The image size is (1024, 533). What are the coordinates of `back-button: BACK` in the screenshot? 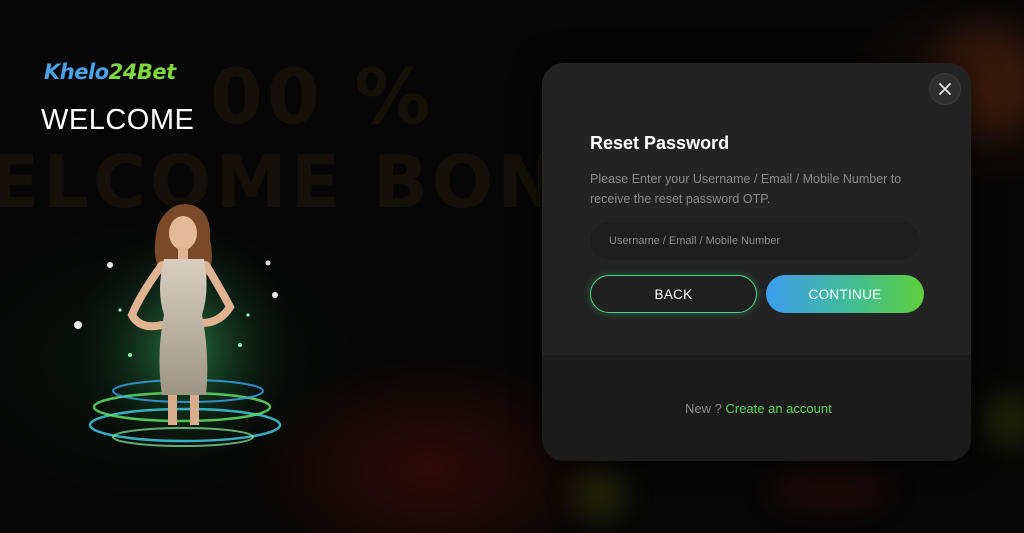 It's located at (673, 294).